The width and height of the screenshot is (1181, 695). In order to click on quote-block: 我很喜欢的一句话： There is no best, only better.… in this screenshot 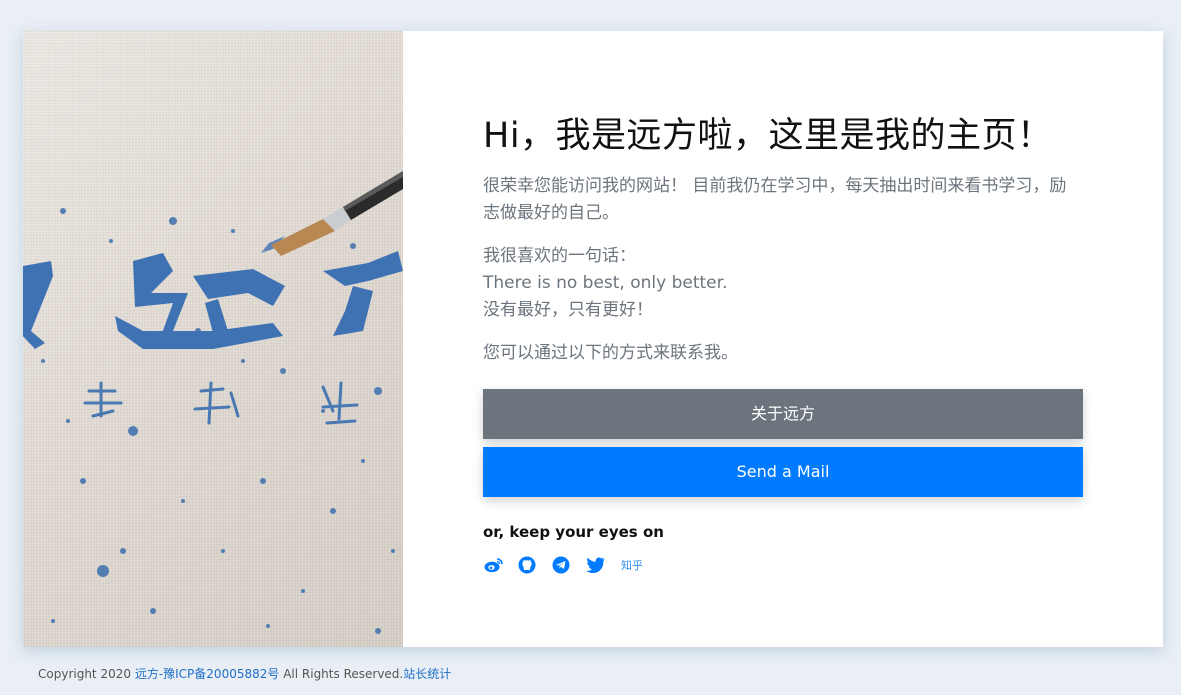, I will do `click(783, 283)`.